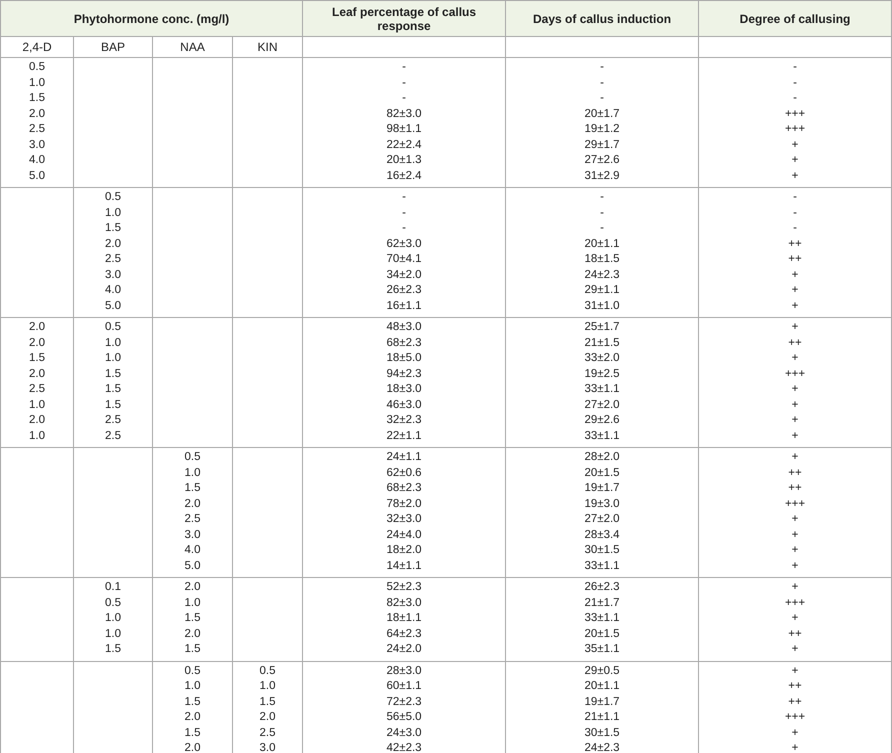 This screenshot has width=892, height=753. I want to click on table-cell: 5.0, so click(113, 306).